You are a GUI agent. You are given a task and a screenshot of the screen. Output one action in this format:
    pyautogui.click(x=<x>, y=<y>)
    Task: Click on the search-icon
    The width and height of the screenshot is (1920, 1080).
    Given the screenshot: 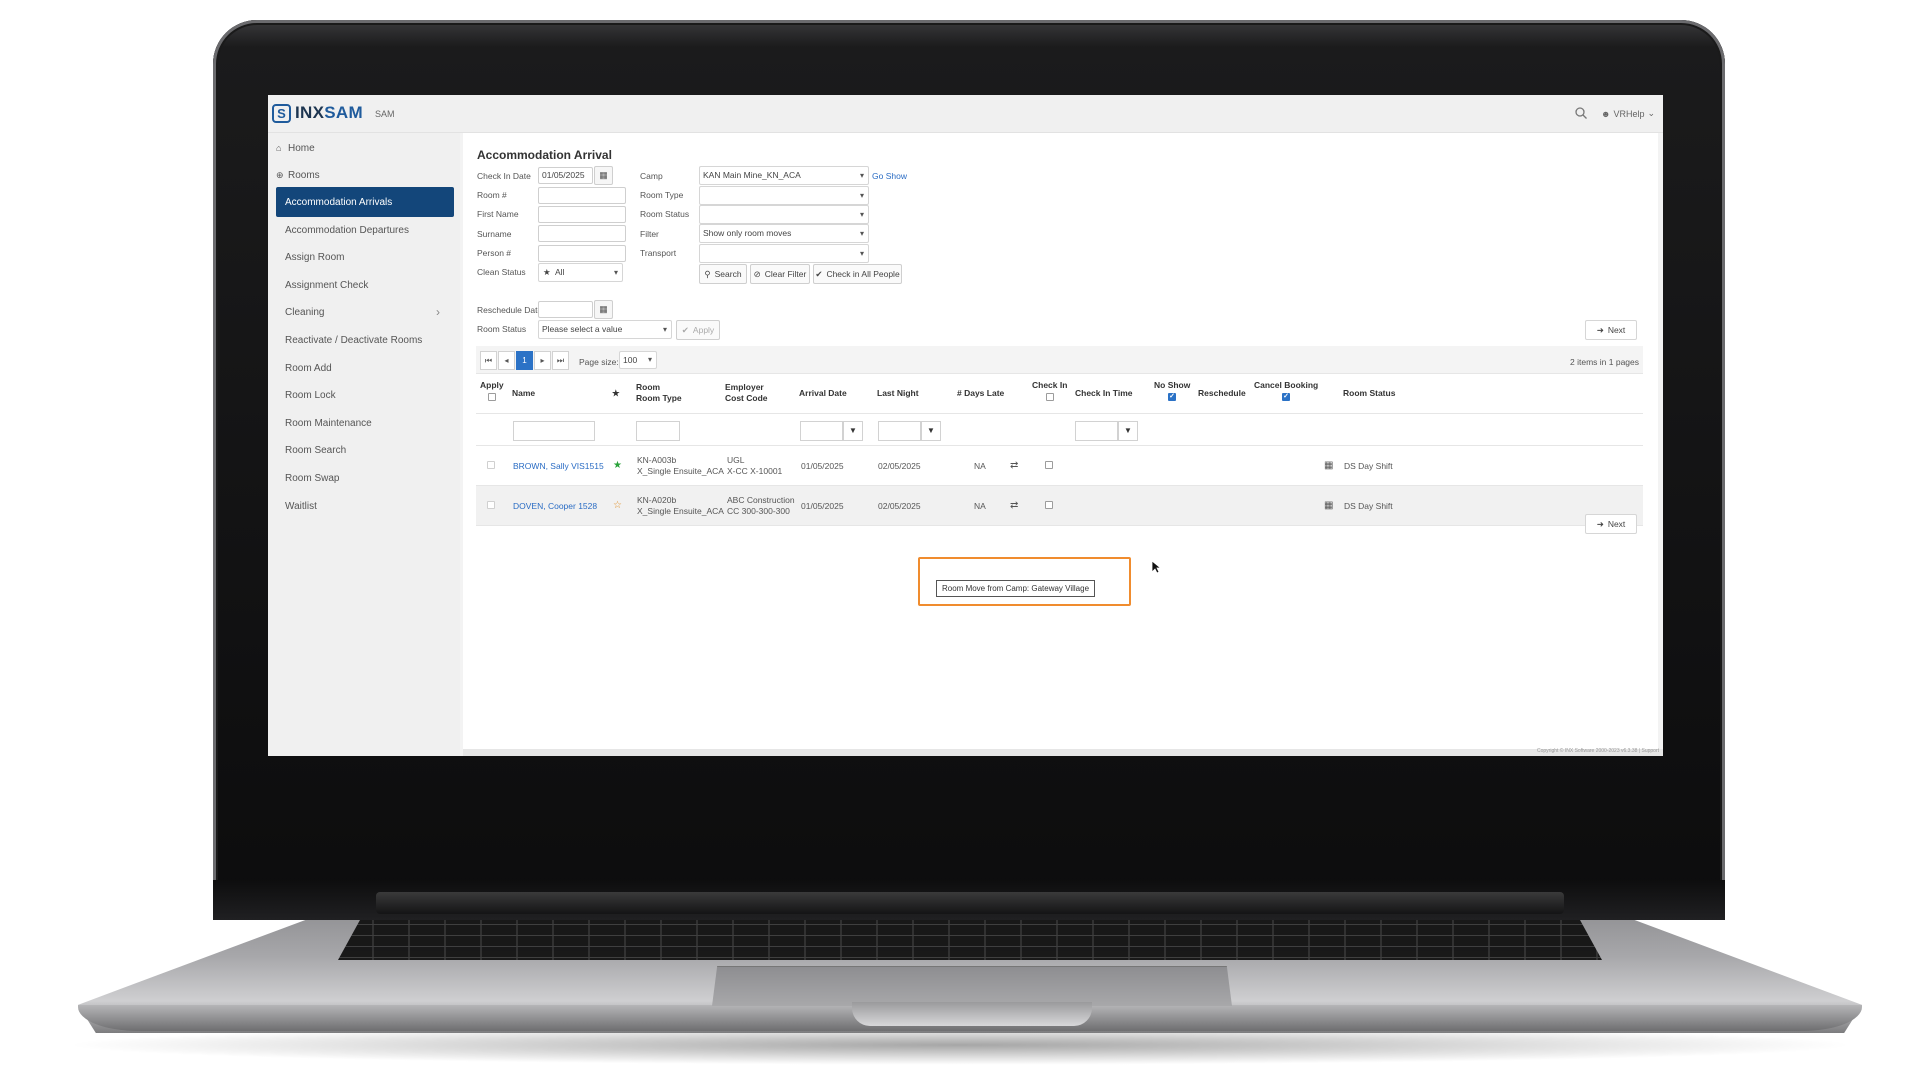 What is the action you would take?
    pyautogui.click(x=1581, y=113)
    